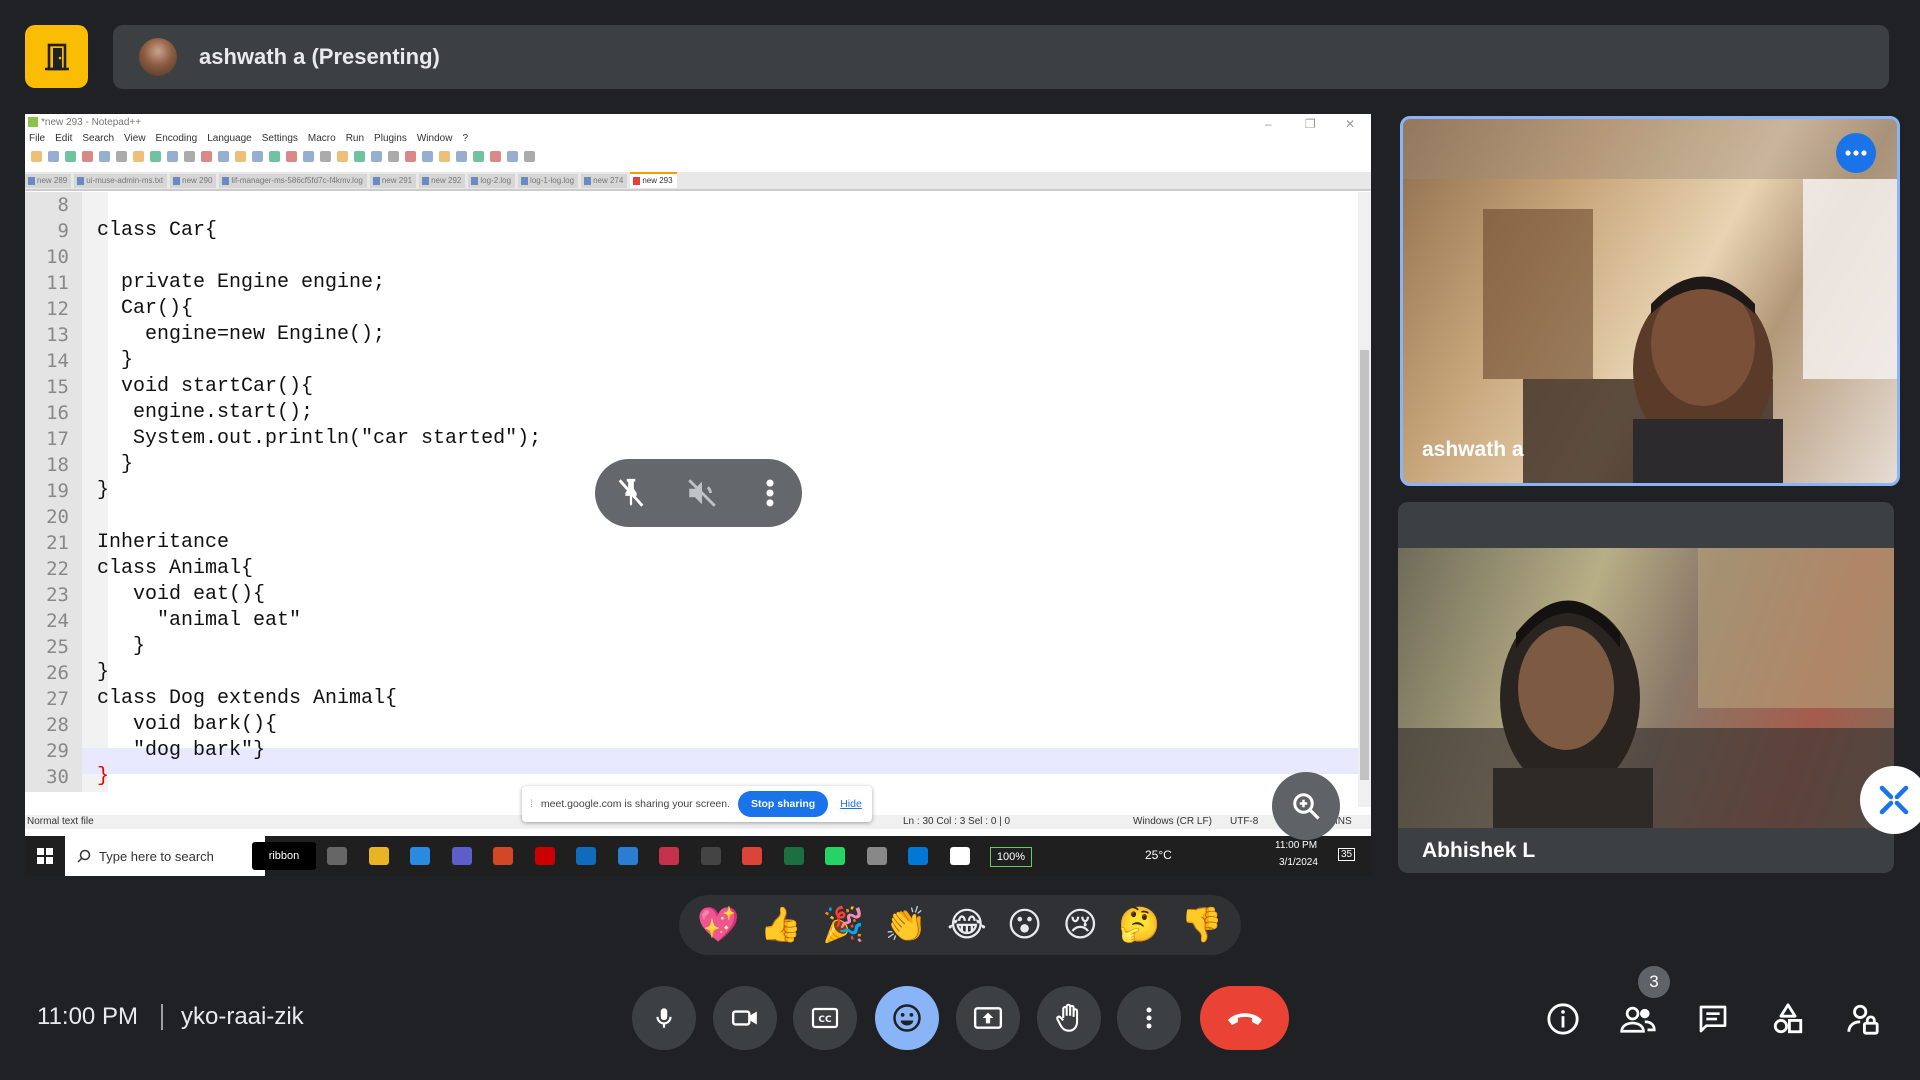  Describe the element at coordinates (241, 334) in the screenshot. I see `code-line: engine=new Engine();` at that location.